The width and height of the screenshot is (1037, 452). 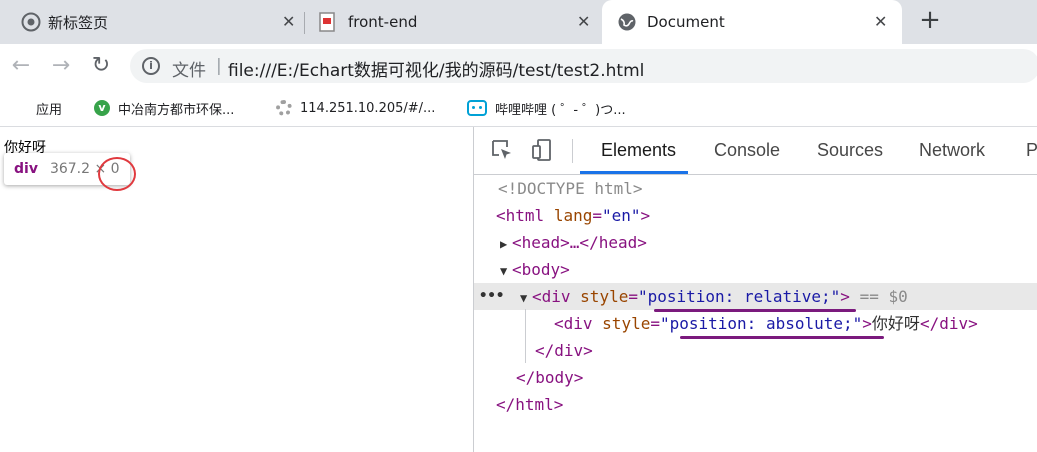 I want to click on dom-line-head: ▶ <head>…</head>, so click(x=755, y=242).